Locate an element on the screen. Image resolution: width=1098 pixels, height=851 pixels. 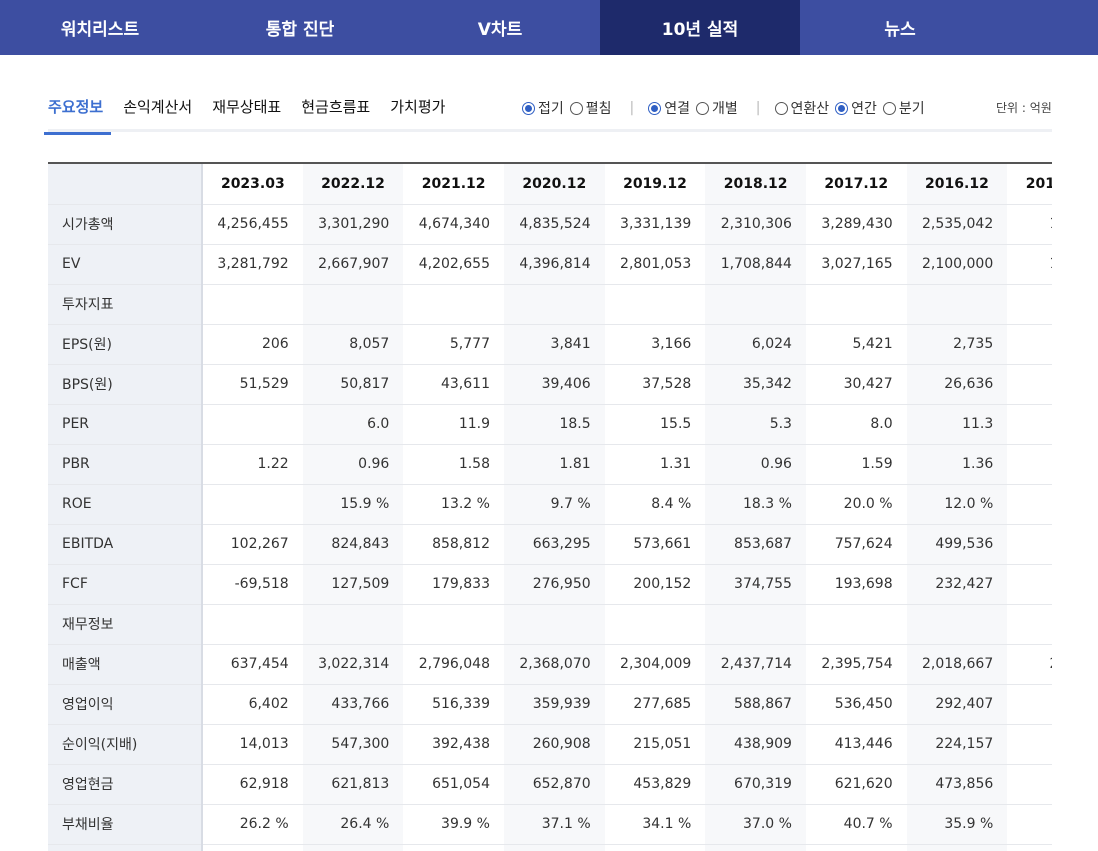
table-cell: 6,402 is located at coordinates (252, 704).